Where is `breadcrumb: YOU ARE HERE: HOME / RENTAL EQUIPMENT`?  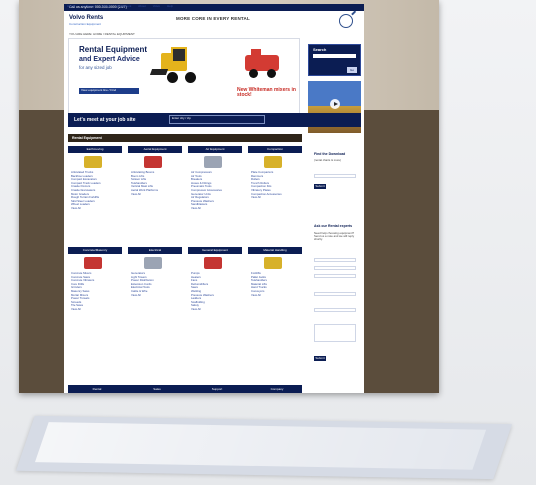
breadcrumb: YOU ARE HERE: HOME / RENTAL EQUIPMENT is located at coordinates (102, 34).